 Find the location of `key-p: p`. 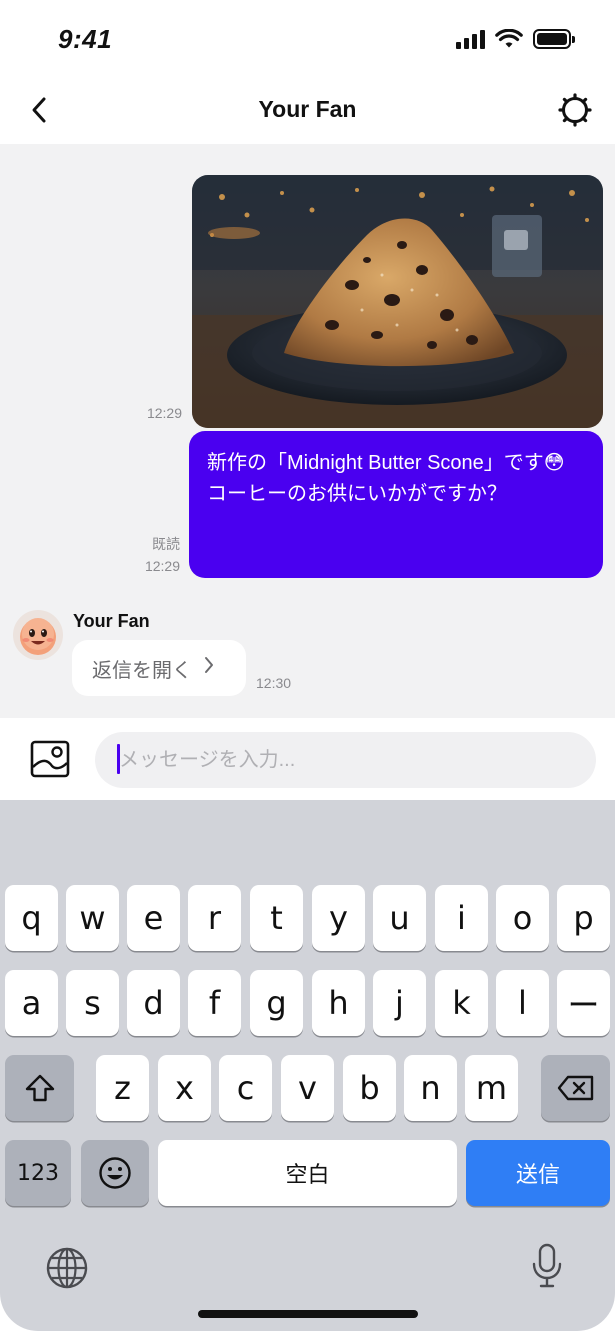

key-p: p is located at coordinates (583, 918).